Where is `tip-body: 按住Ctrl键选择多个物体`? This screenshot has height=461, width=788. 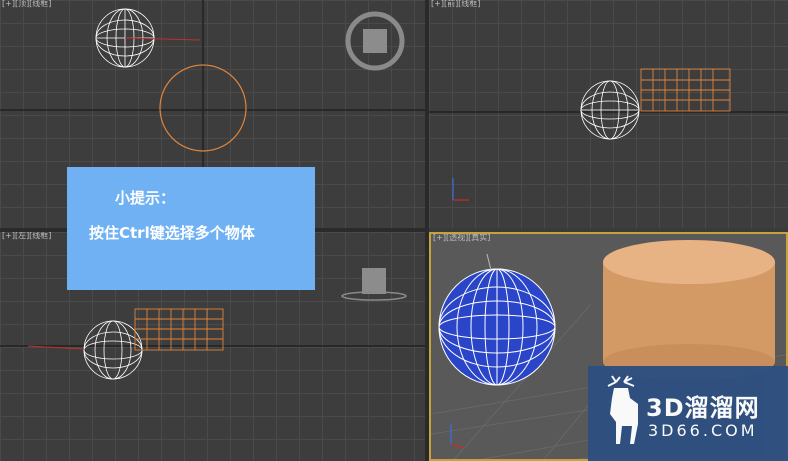
tip-body: 按住Ctrl键选择多个物体 is located at coordinates (172, 233).